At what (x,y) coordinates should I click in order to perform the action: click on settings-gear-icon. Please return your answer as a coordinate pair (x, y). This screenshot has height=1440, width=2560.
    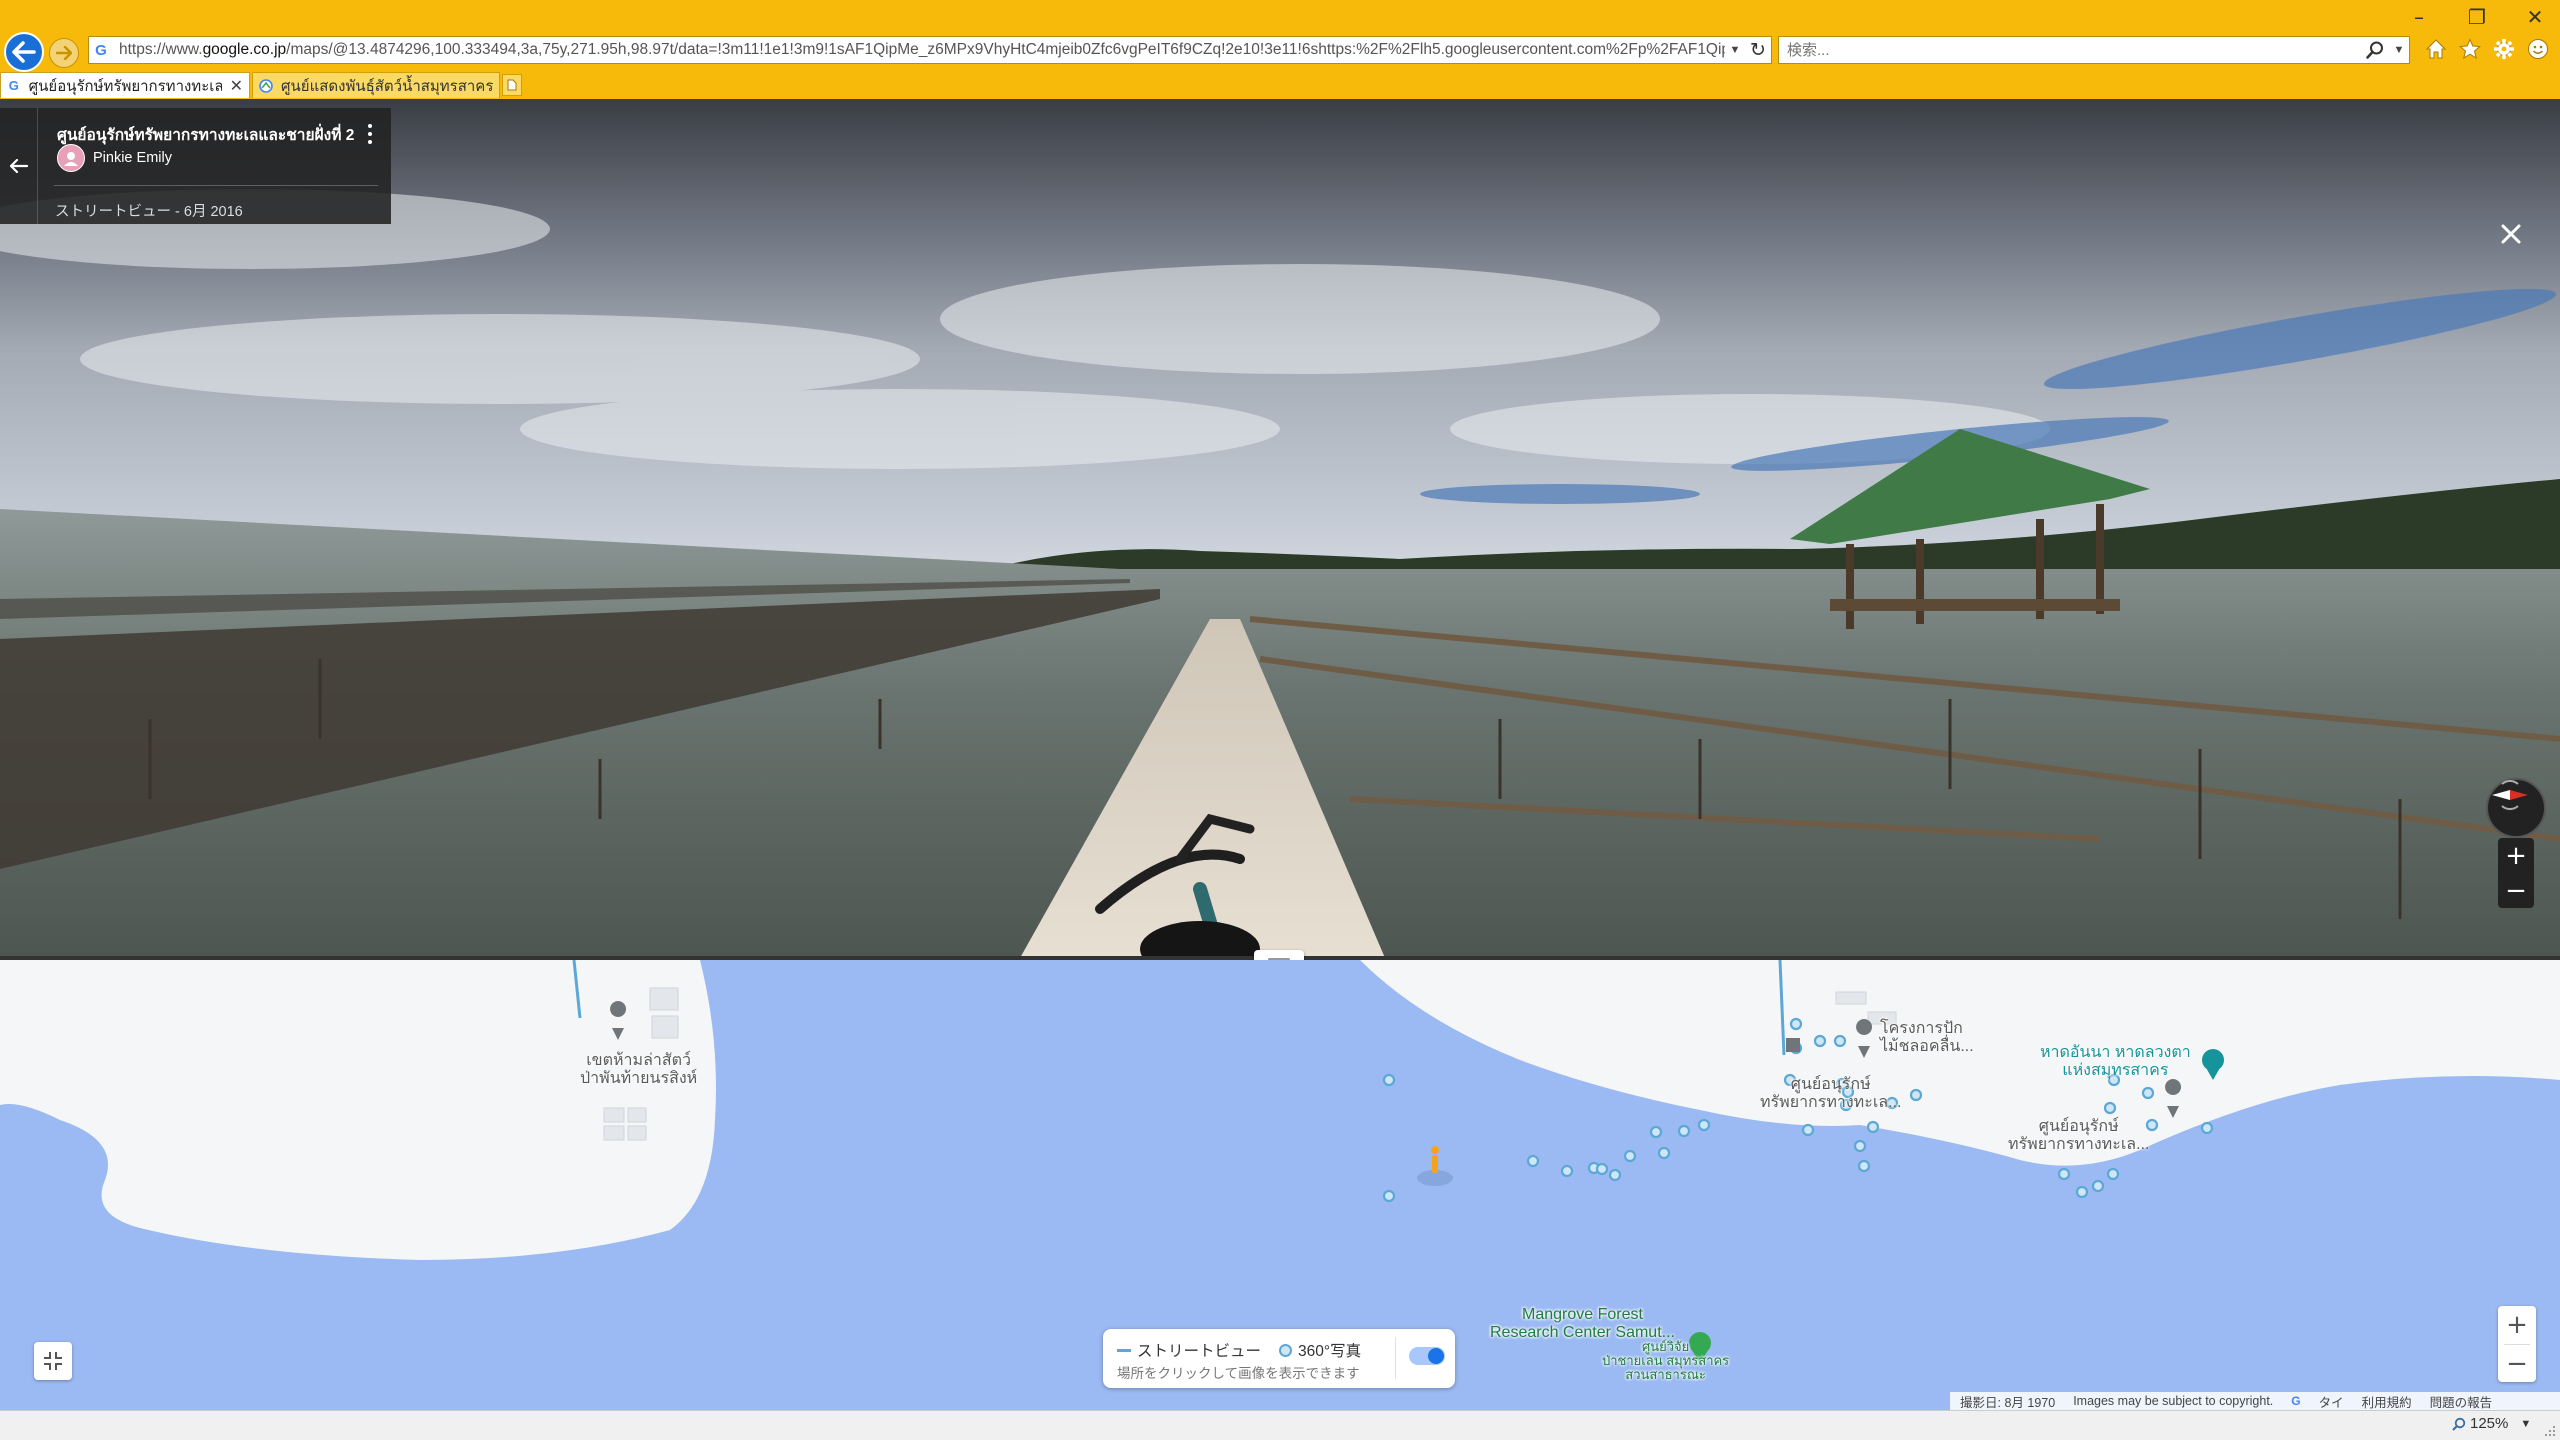
    Looking at the image, I should click on (2504, 49).